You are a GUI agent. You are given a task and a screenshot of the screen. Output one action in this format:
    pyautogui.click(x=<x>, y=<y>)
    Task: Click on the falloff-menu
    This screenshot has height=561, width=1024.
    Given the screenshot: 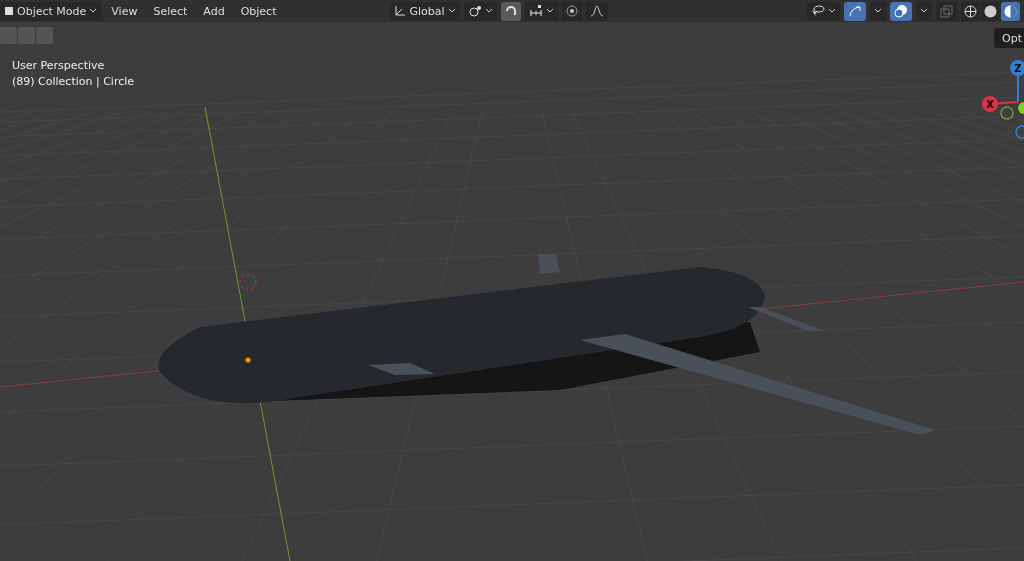 What is the action you would take?
    pyautogui.click(x=596, y=11)
    